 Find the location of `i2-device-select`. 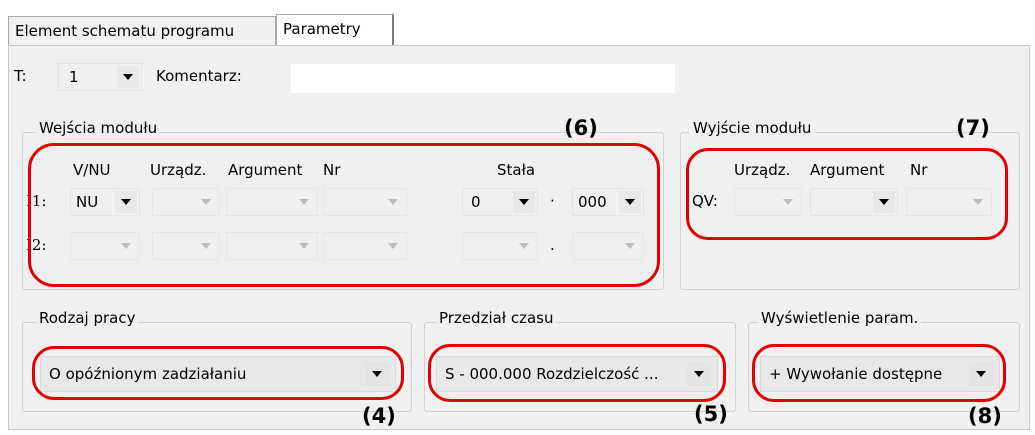

i2-device-select is located at coordinates (186, 246).